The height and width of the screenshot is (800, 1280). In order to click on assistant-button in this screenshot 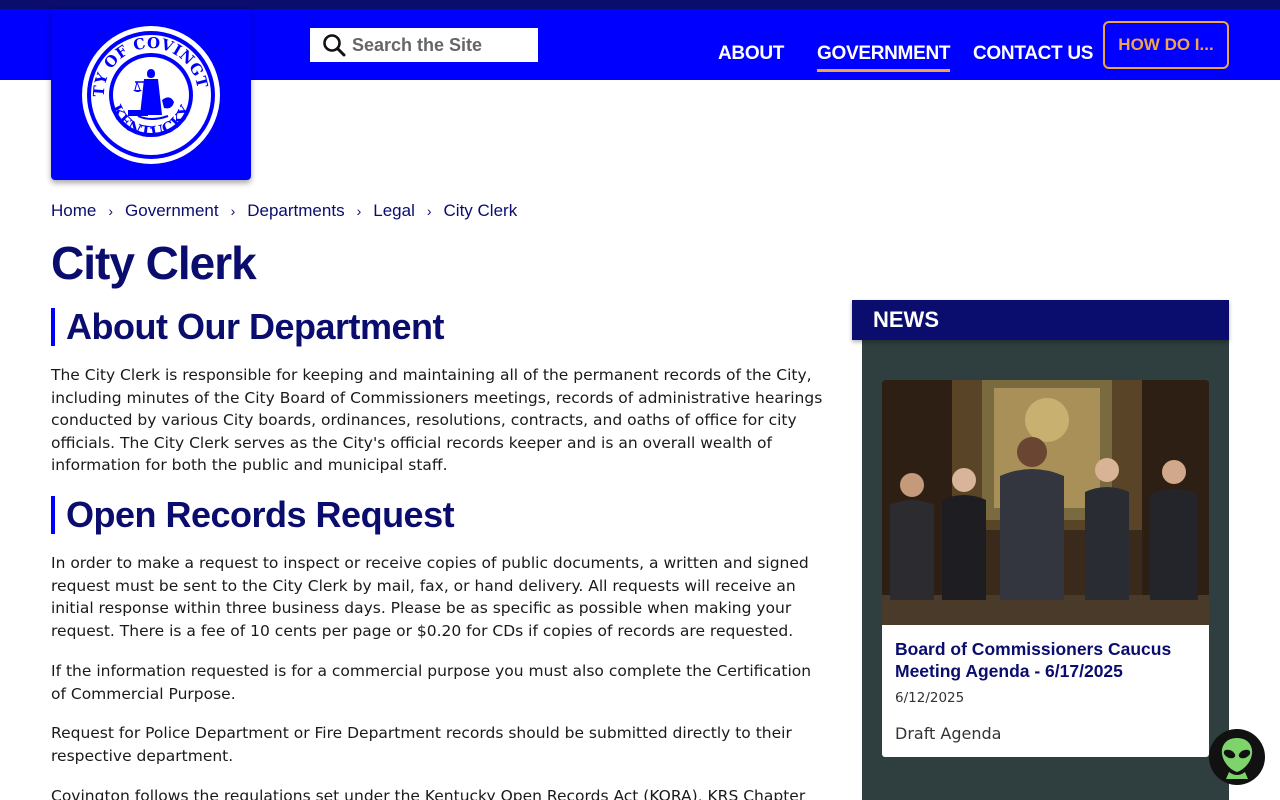, I will do `click(1237, 757)`.